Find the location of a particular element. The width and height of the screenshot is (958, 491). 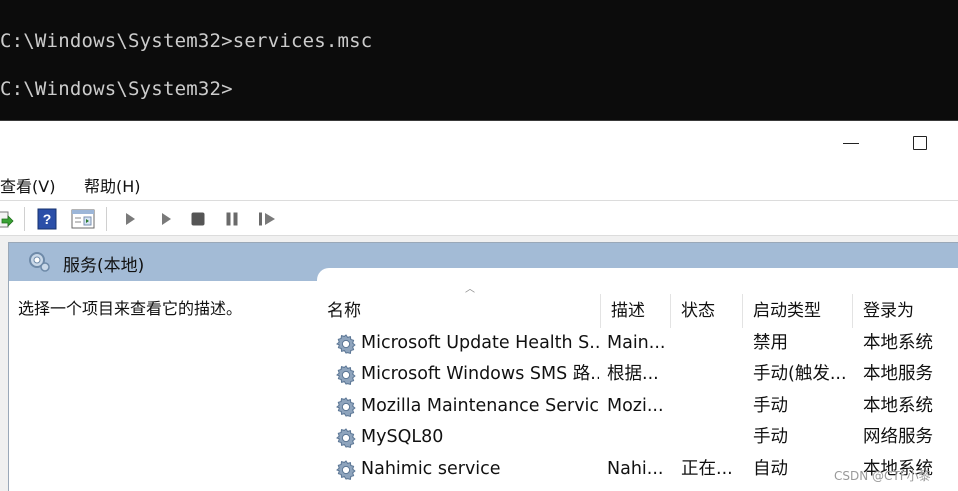

column-header-description: 描述 is located at coordinates (636, 311).